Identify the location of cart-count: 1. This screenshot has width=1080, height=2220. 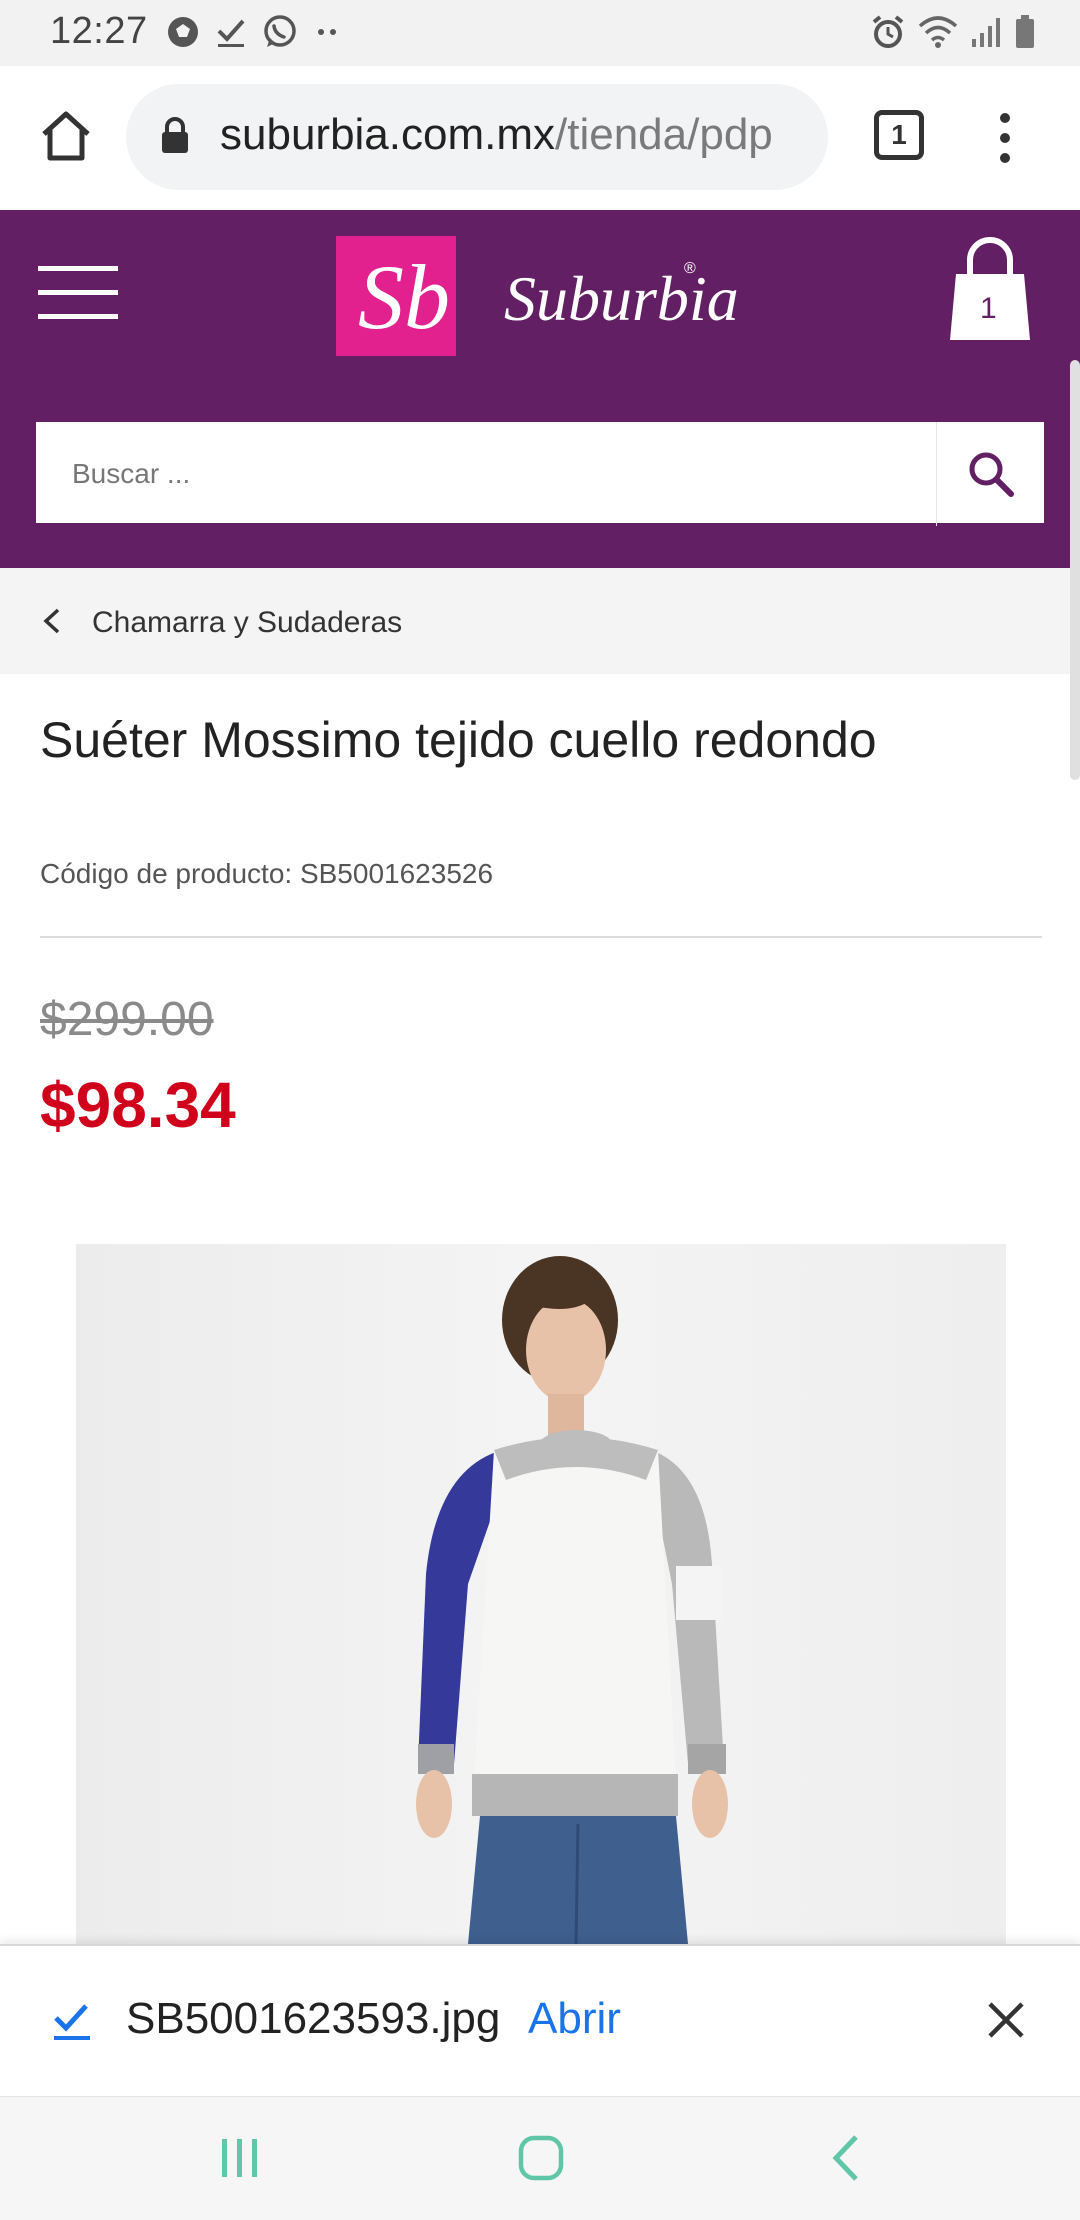
(988, 308).